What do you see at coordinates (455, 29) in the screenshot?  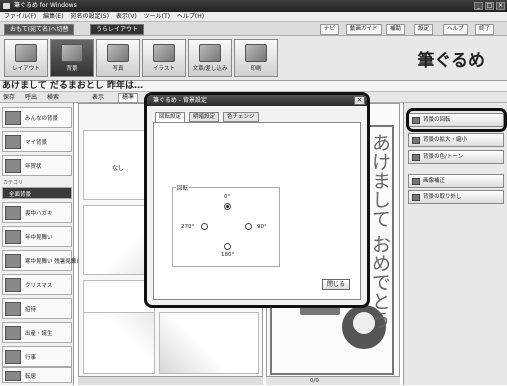 I see `help-button: ヘルプ` at bounding box center [455, 29].